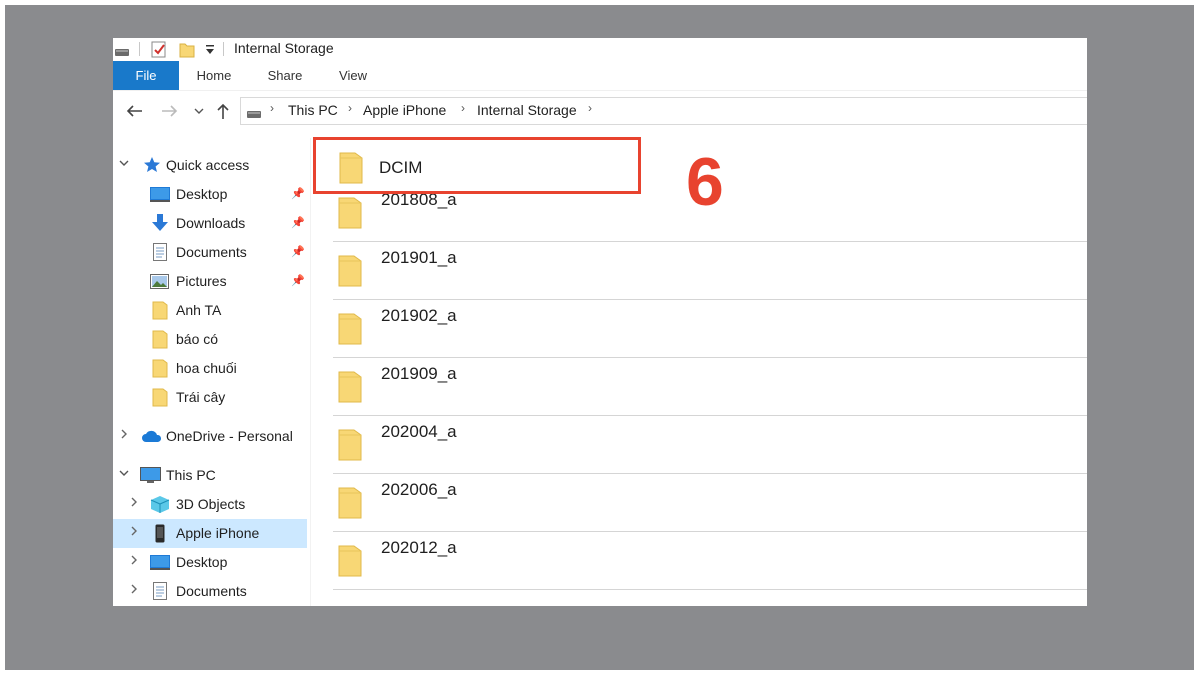 Image resolution: width=1200 pixels, height=675 pixels. I want to click on window-title: Internal Storage, so click(284, 48).